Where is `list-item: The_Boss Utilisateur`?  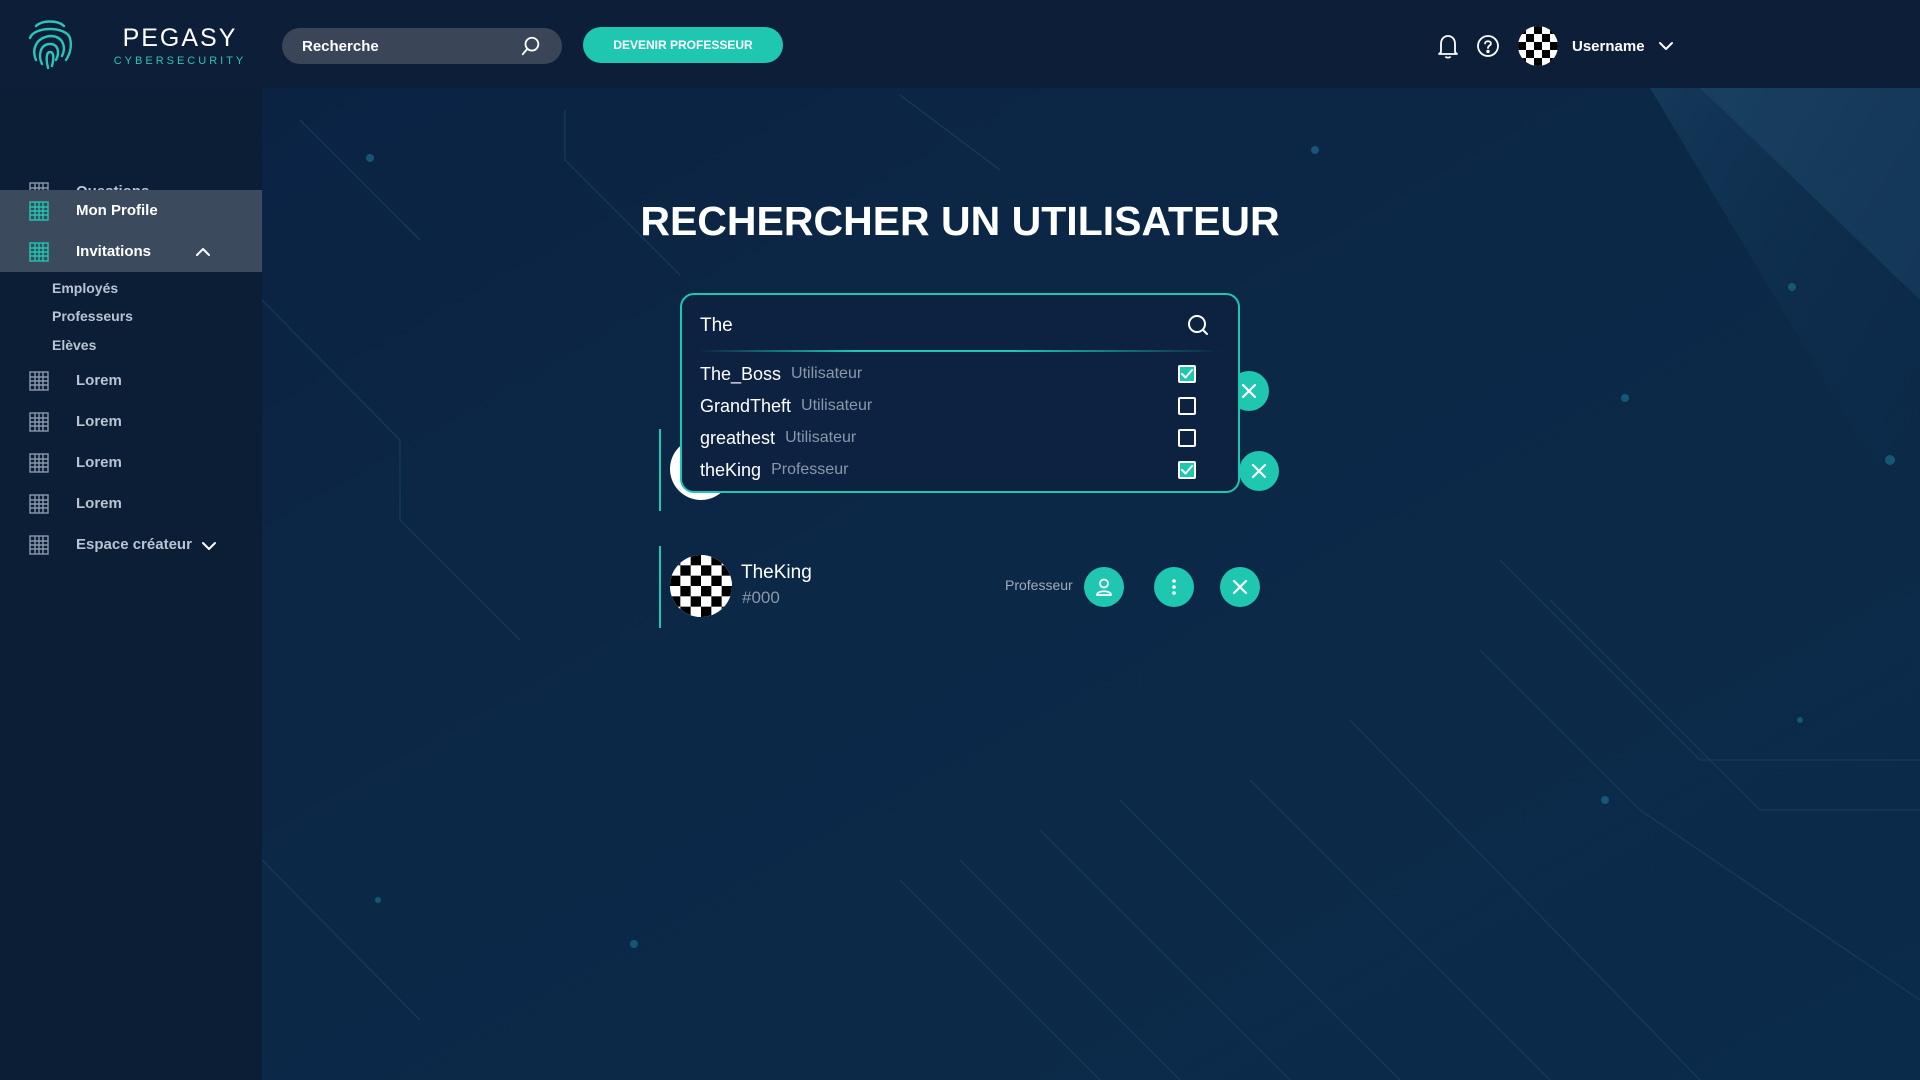 list-item: The_Boss Utilisateur is located at coordinates (959, 374).